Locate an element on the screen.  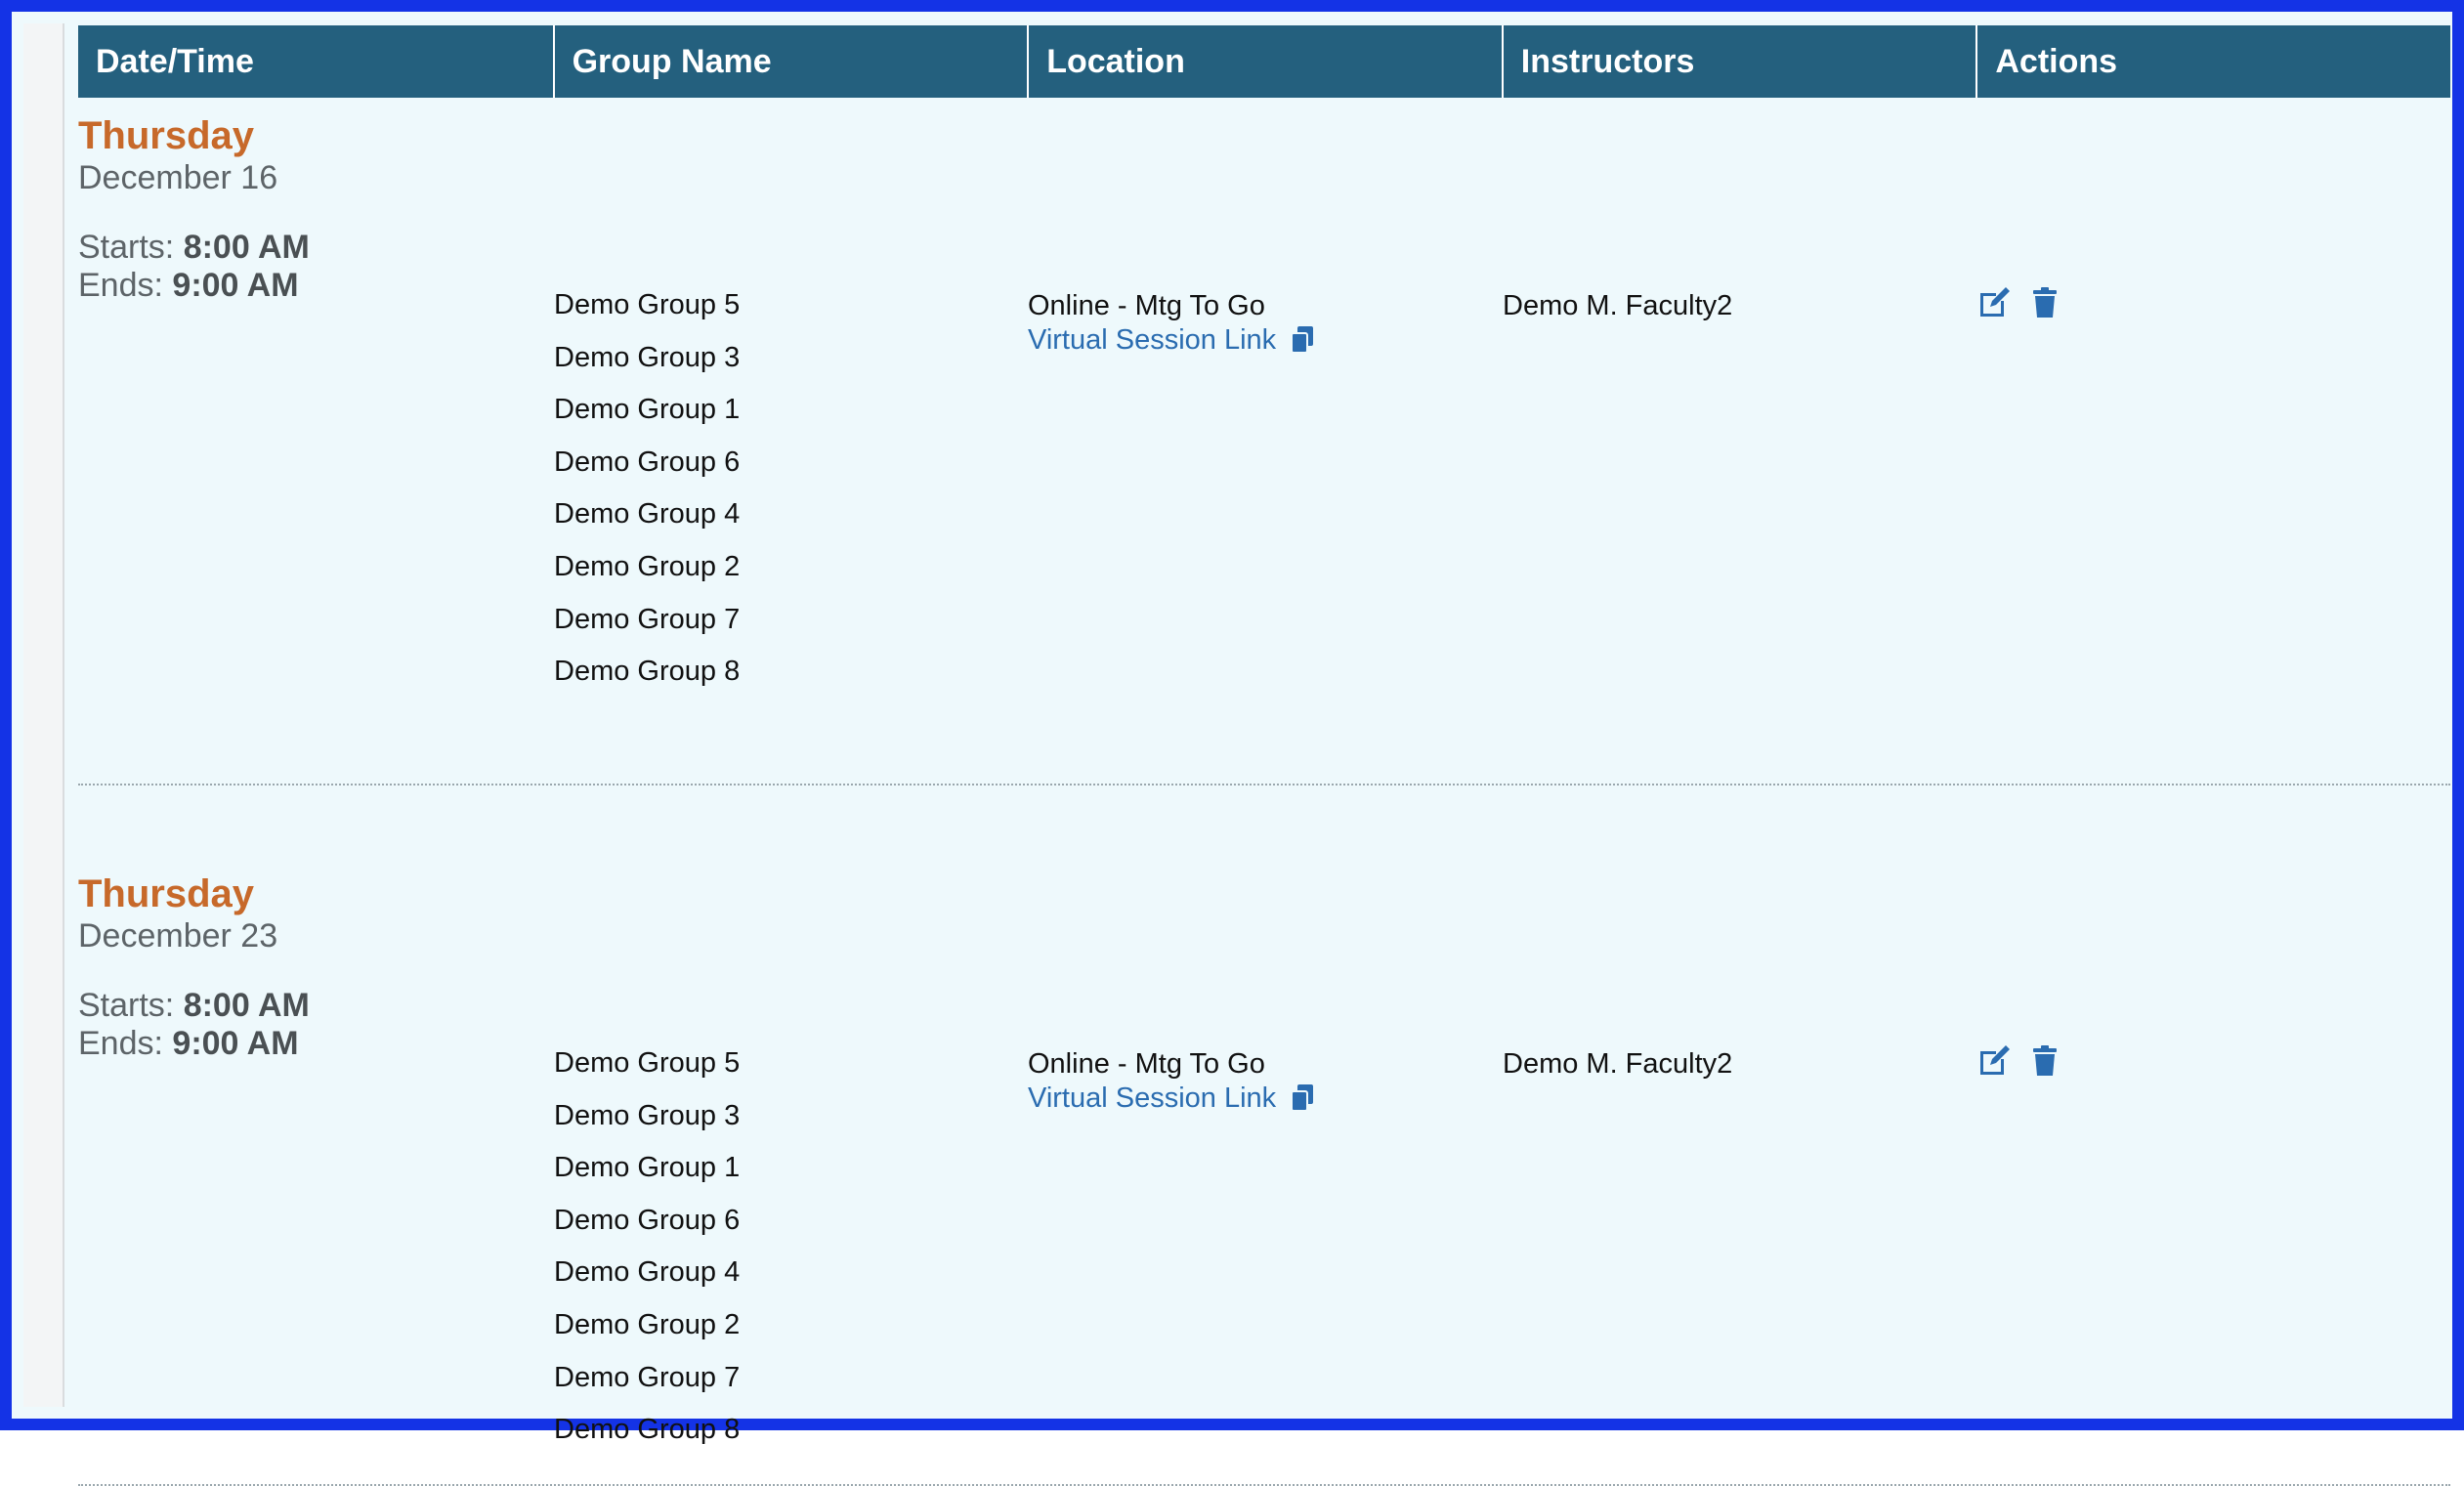
header-group-name: Group Name is located at coordinates (790, 61).